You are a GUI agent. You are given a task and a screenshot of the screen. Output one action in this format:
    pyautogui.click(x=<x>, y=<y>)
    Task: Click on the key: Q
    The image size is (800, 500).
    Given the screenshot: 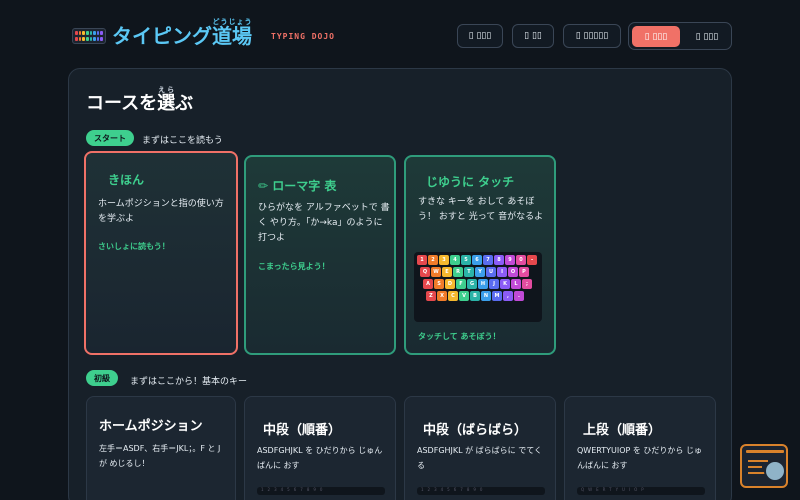 What is the action you would take?
    pyautogui.click(x=425, y=272)
    